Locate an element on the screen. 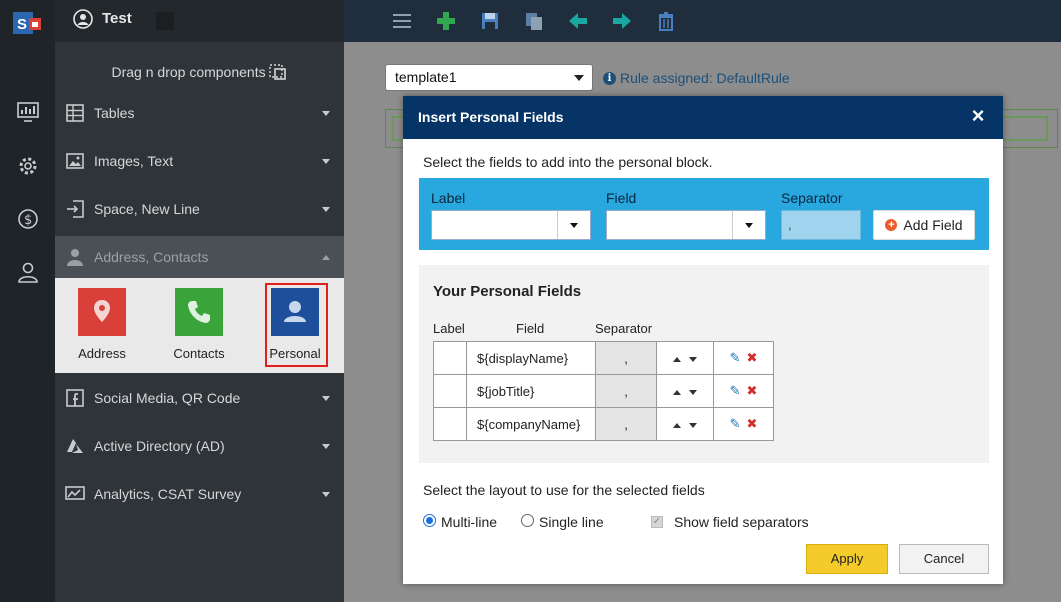  person-silhouette-icon is located at coordinates (295, 311).